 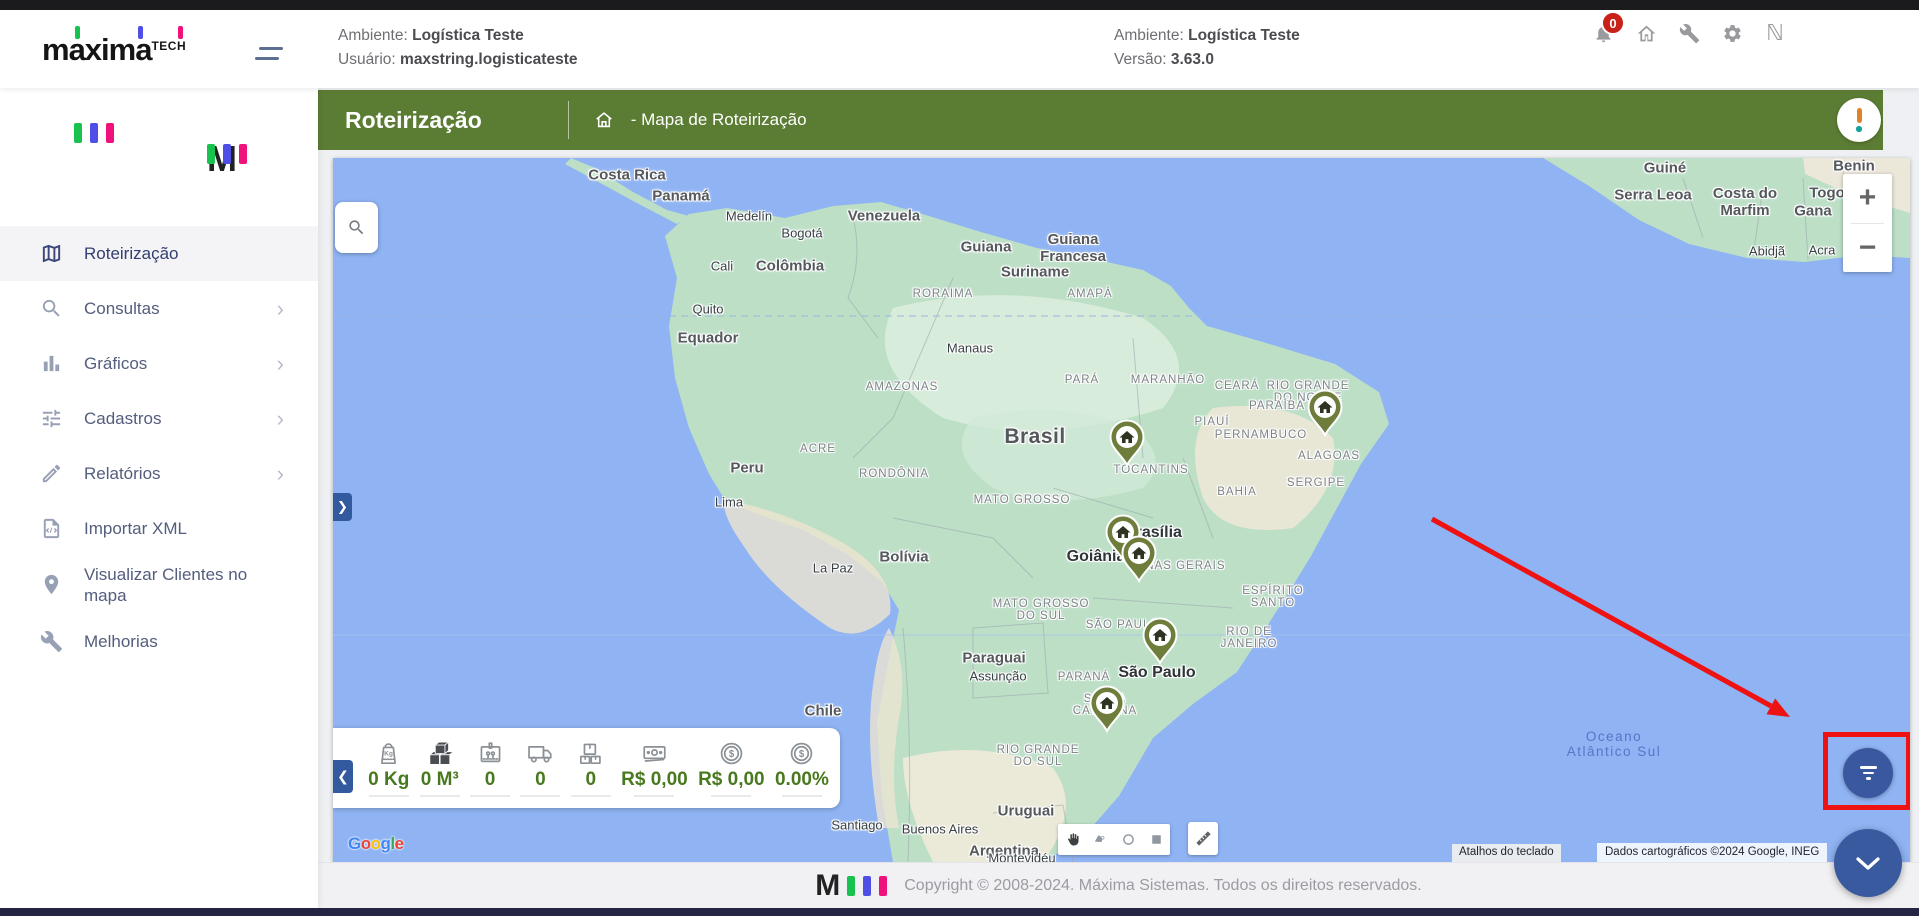 I want to click on search-icon, so click(x=52, y=309).